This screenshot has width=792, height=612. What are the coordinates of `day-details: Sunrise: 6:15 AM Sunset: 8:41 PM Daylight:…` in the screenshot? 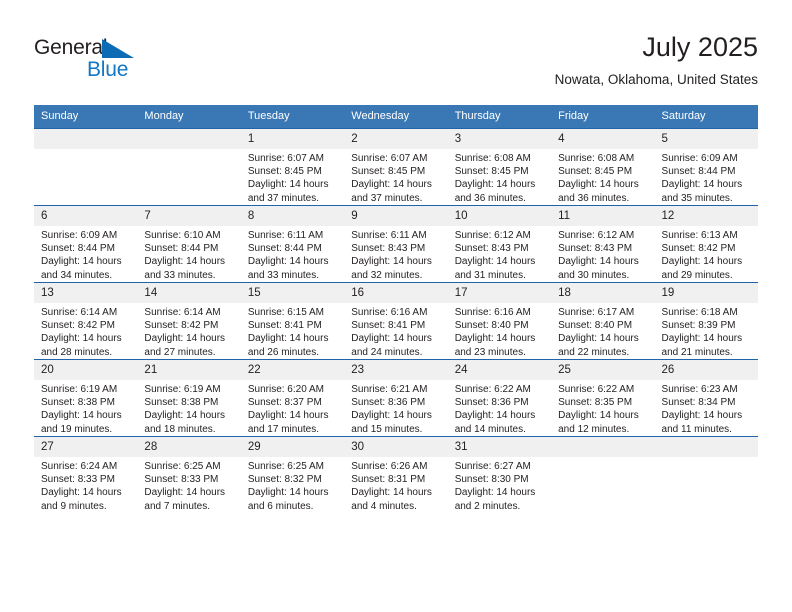 It's located at (292, 331).